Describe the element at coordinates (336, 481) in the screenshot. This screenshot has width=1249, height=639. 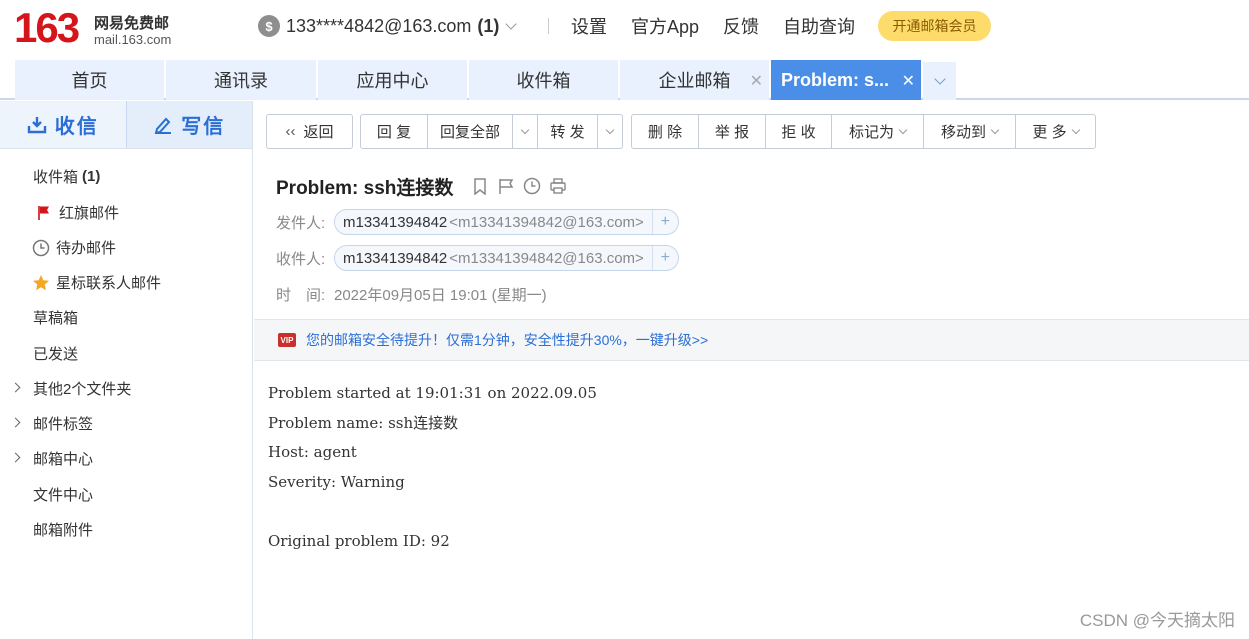
I see `body-line: Severity: Warning` at that location.